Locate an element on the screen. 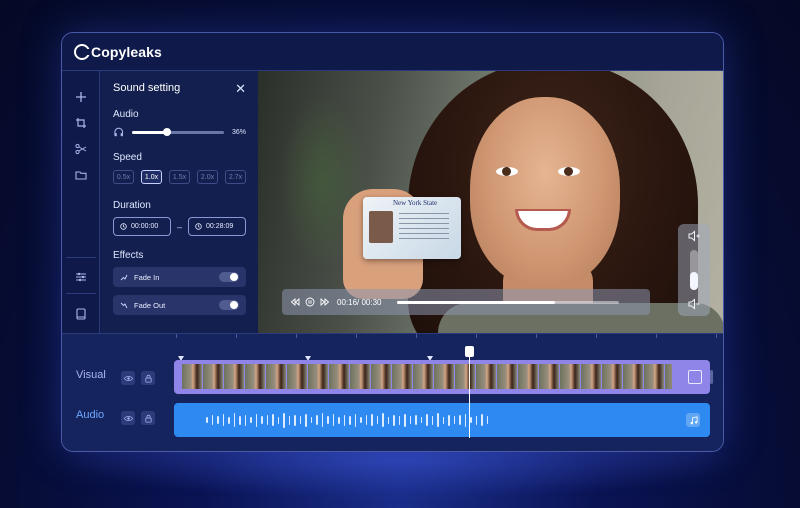 This screenshot has width=800, height=508. fade-in-icon is located at coordinates (124, 277).